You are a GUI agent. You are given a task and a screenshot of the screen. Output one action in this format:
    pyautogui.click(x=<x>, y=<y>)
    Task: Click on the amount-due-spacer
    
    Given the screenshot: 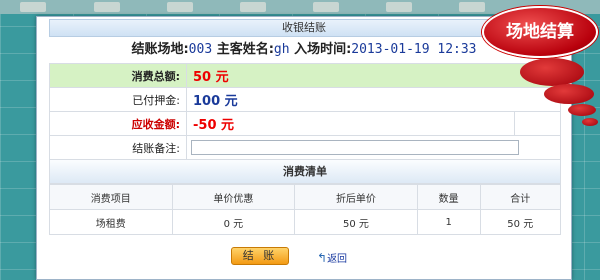 What is the action you would take?
    pyautogui.click(x=537, y=123)
    